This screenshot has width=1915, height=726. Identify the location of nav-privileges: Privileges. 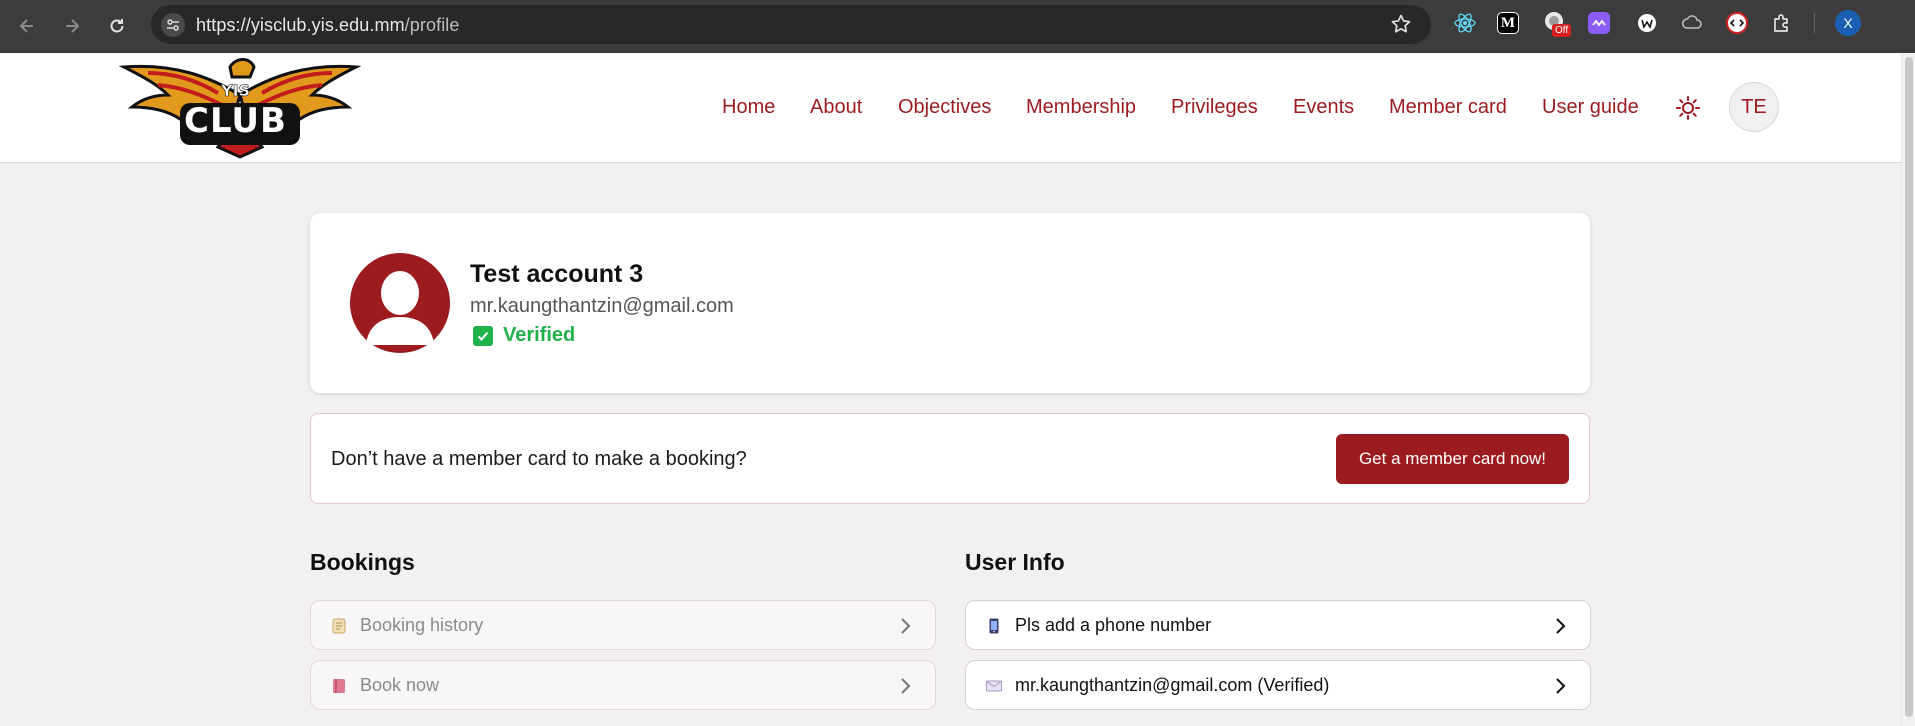
(1214, 107).